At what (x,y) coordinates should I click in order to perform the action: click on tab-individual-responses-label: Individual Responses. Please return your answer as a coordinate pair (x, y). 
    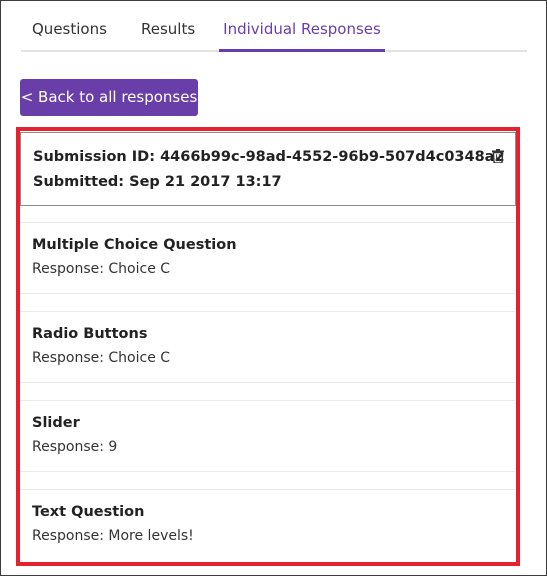
    Looking at the image, I should click on (302, 29).